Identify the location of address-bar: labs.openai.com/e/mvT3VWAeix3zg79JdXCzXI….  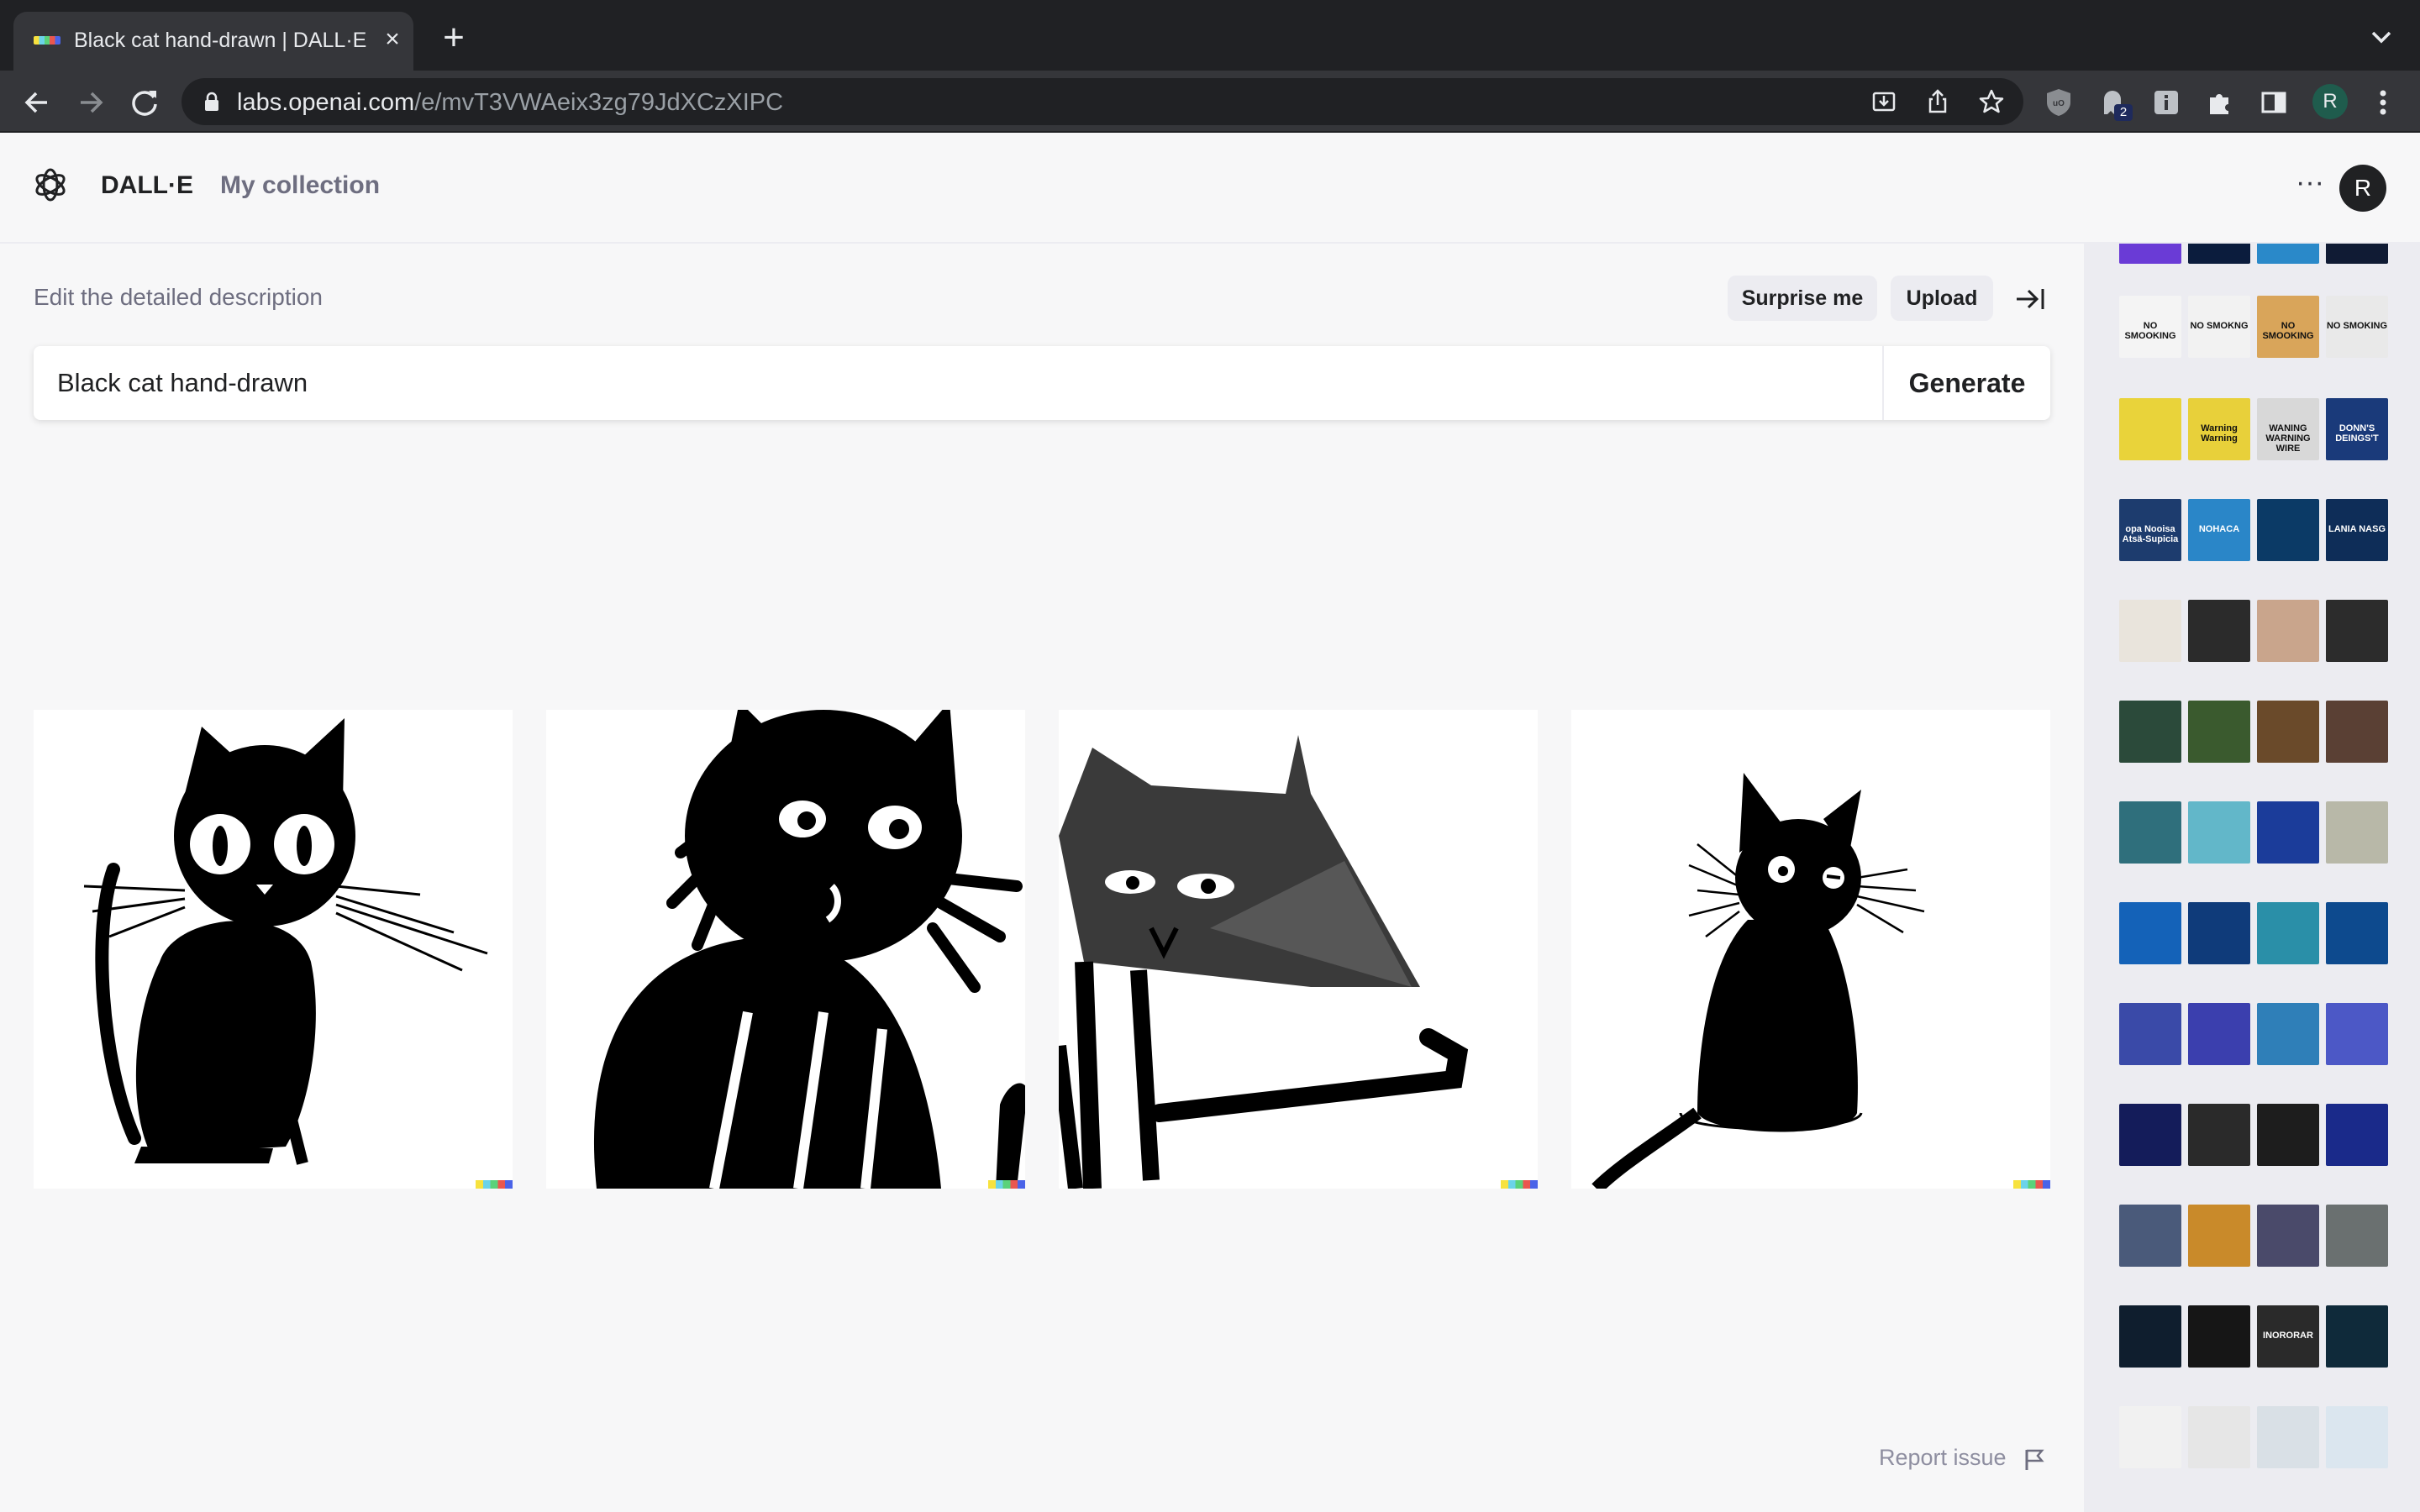
(1103, 101).